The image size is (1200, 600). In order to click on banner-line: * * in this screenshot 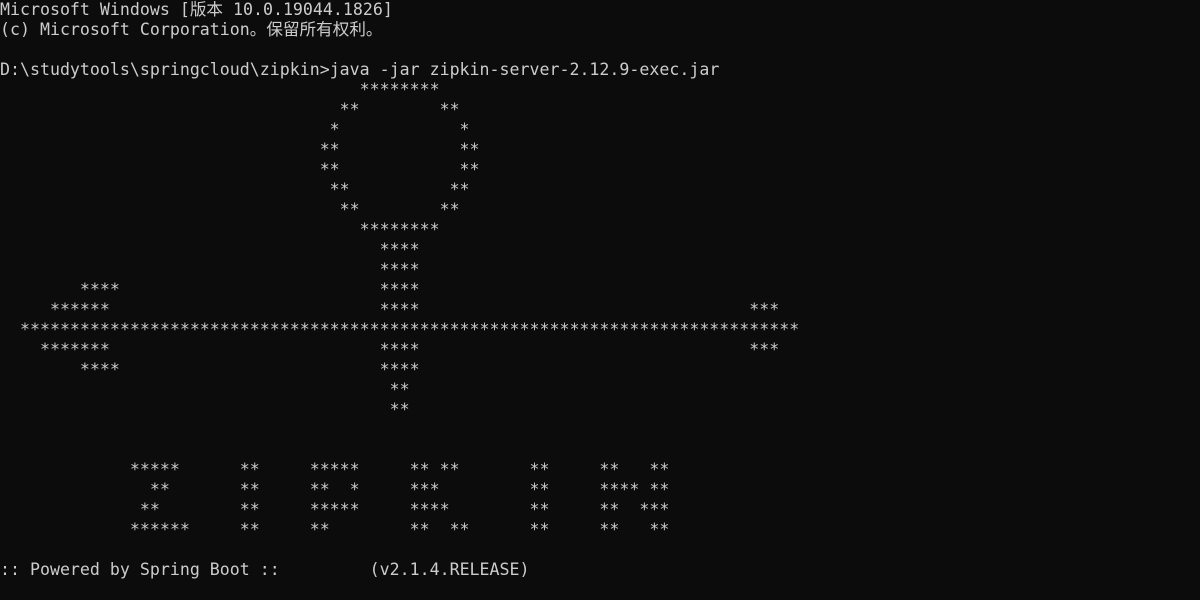, I will do `click(235, 129)`.